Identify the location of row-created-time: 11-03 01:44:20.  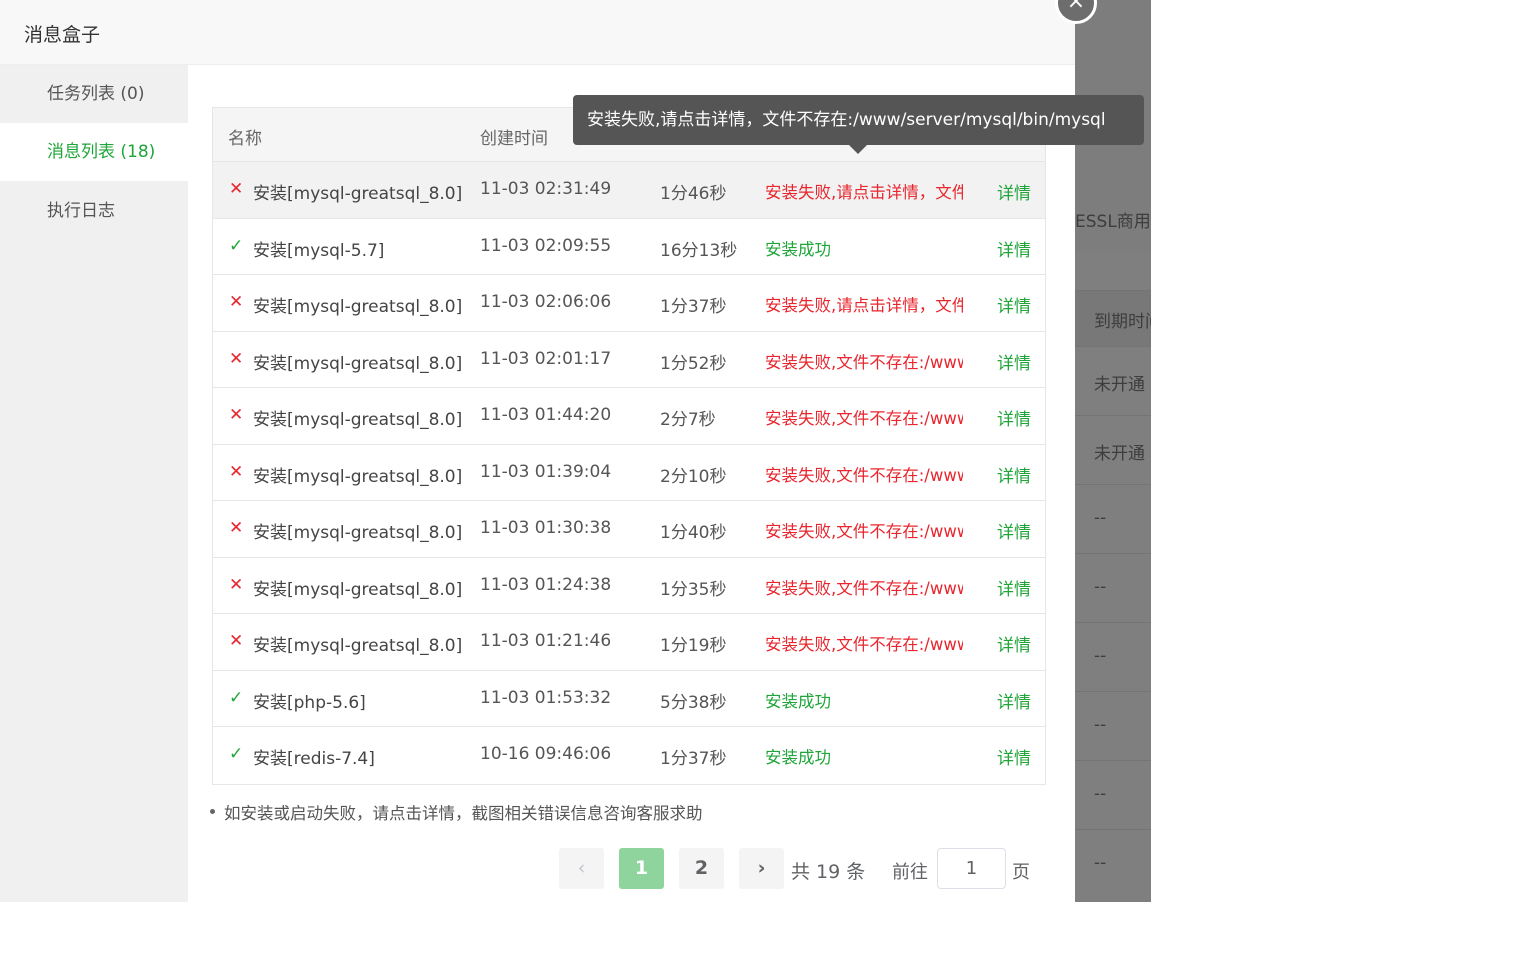
(546, 415).